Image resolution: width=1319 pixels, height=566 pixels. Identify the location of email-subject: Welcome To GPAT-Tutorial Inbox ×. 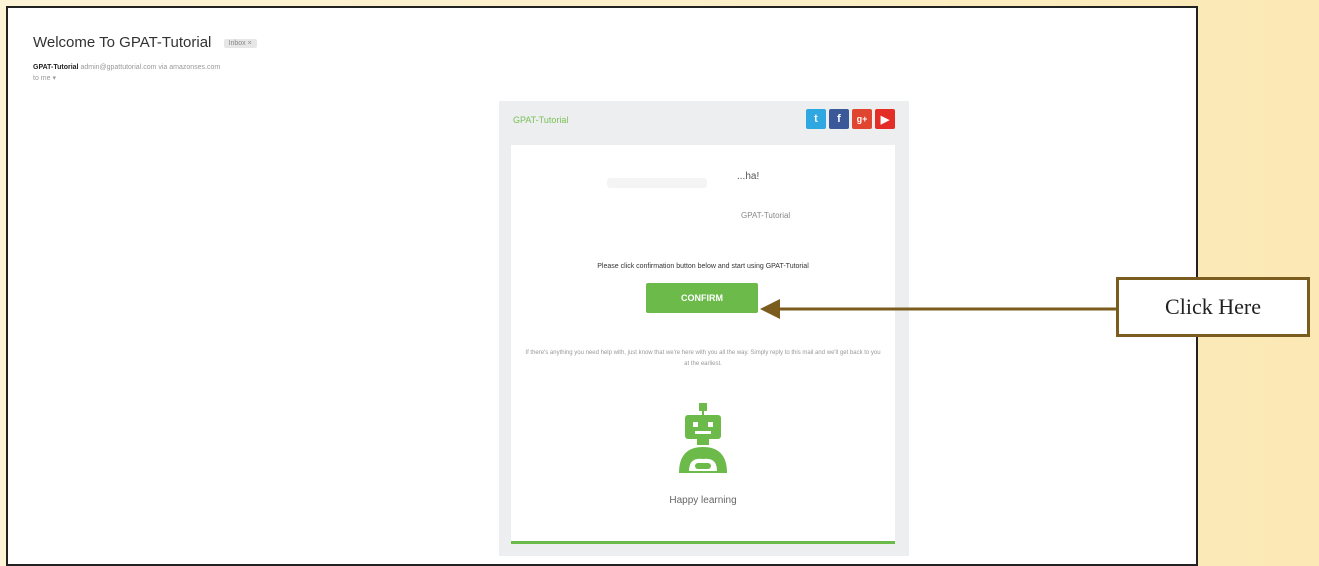
(145, 42).